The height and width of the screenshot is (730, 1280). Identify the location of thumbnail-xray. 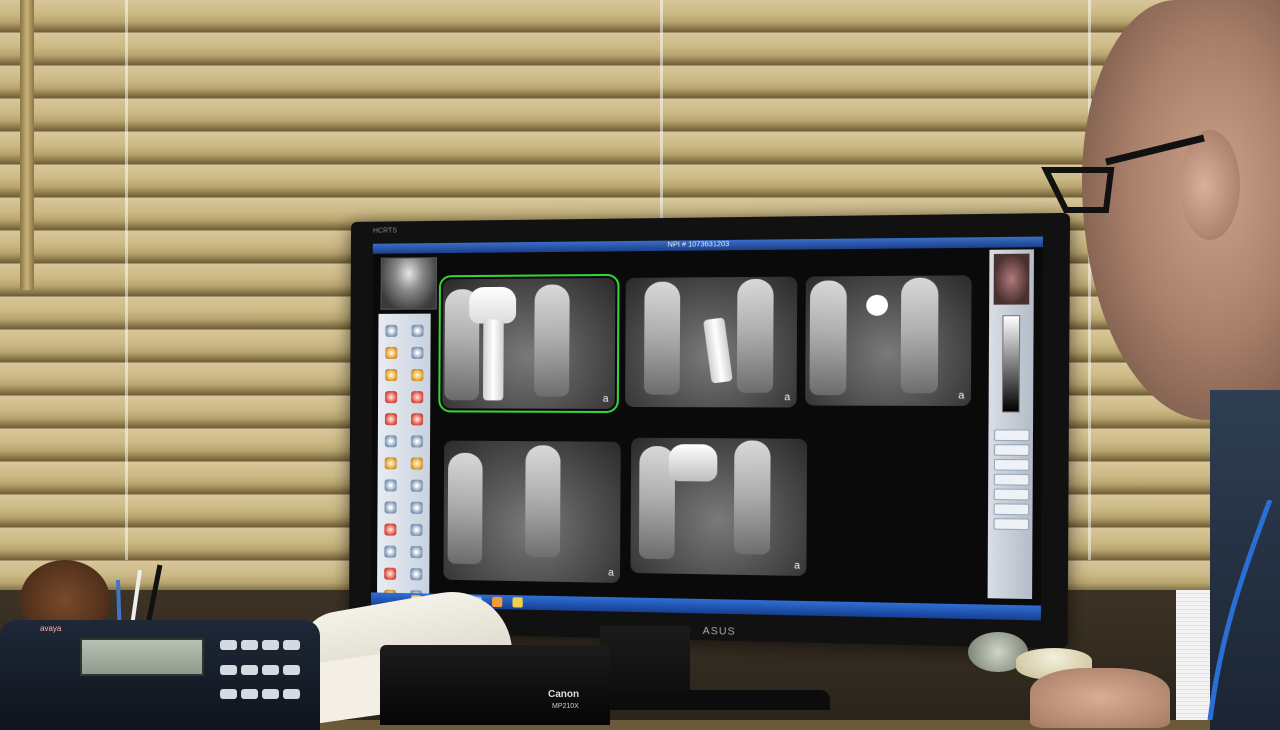
(409, 283).